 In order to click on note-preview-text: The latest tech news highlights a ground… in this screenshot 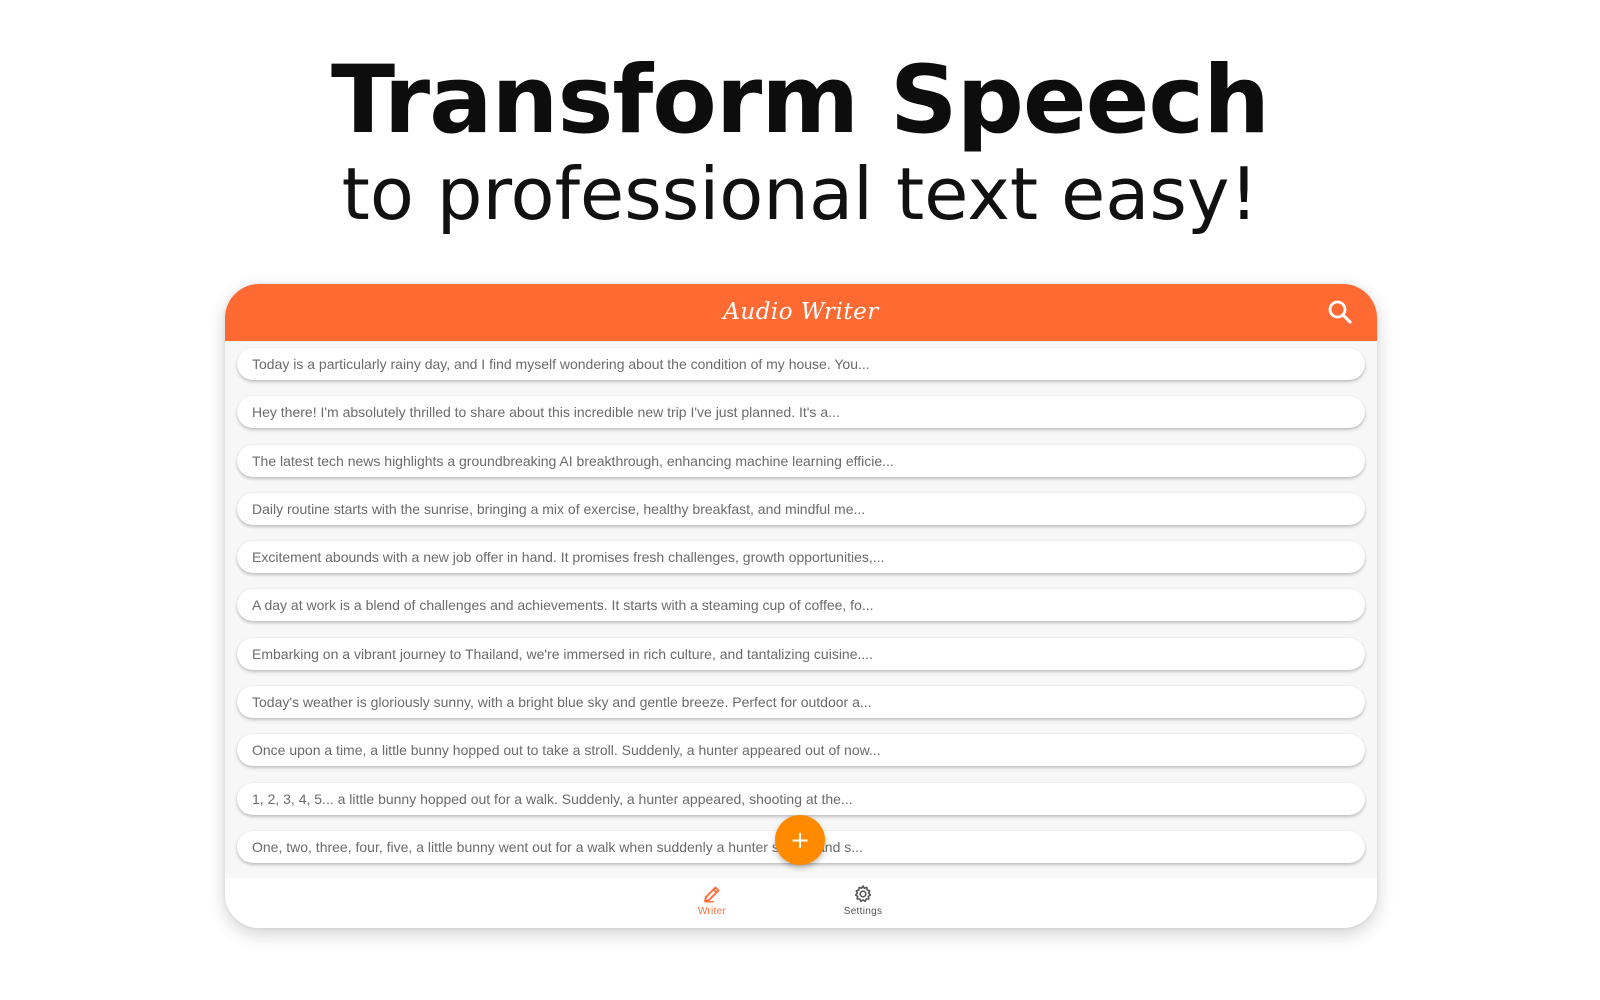, I will do `click(573, 460)`.